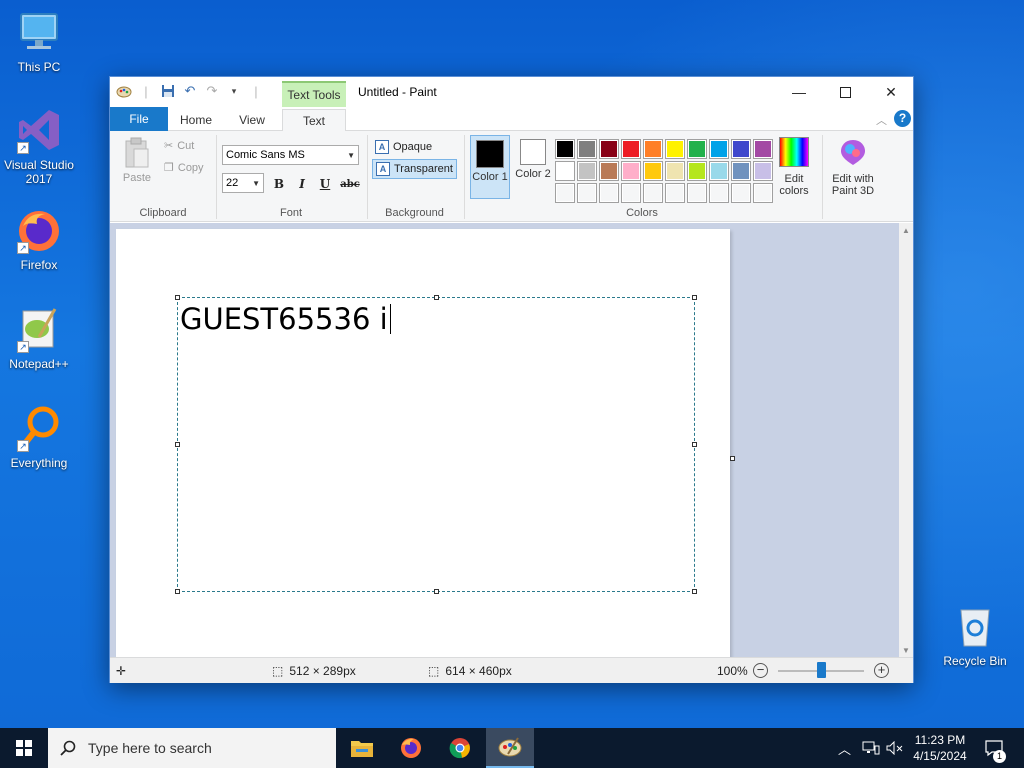 The image size is (1024, 768). I want to click on desktop-icon-everything: ↗ Everything, so click(39, 437).